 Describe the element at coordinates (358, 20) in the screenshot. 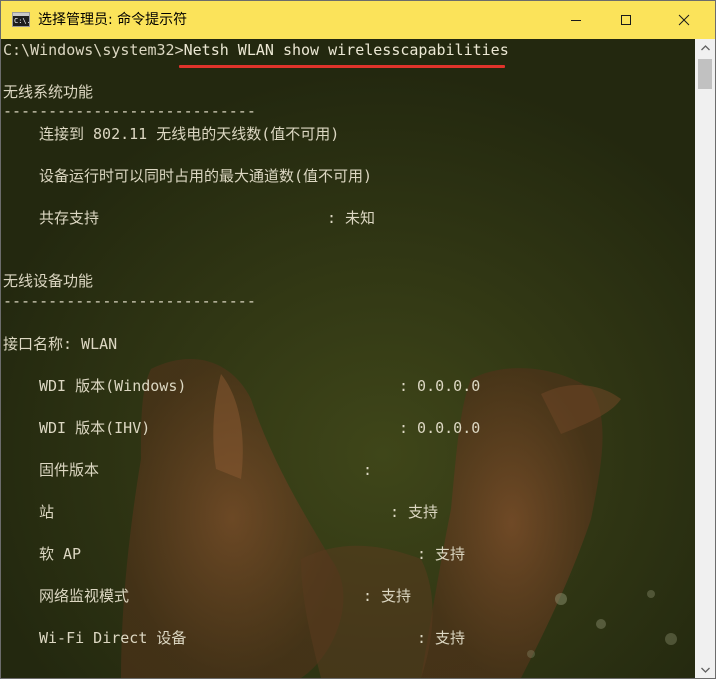

I see `title-bar: C:\. 选择管理员: 命令提示符` at that location.